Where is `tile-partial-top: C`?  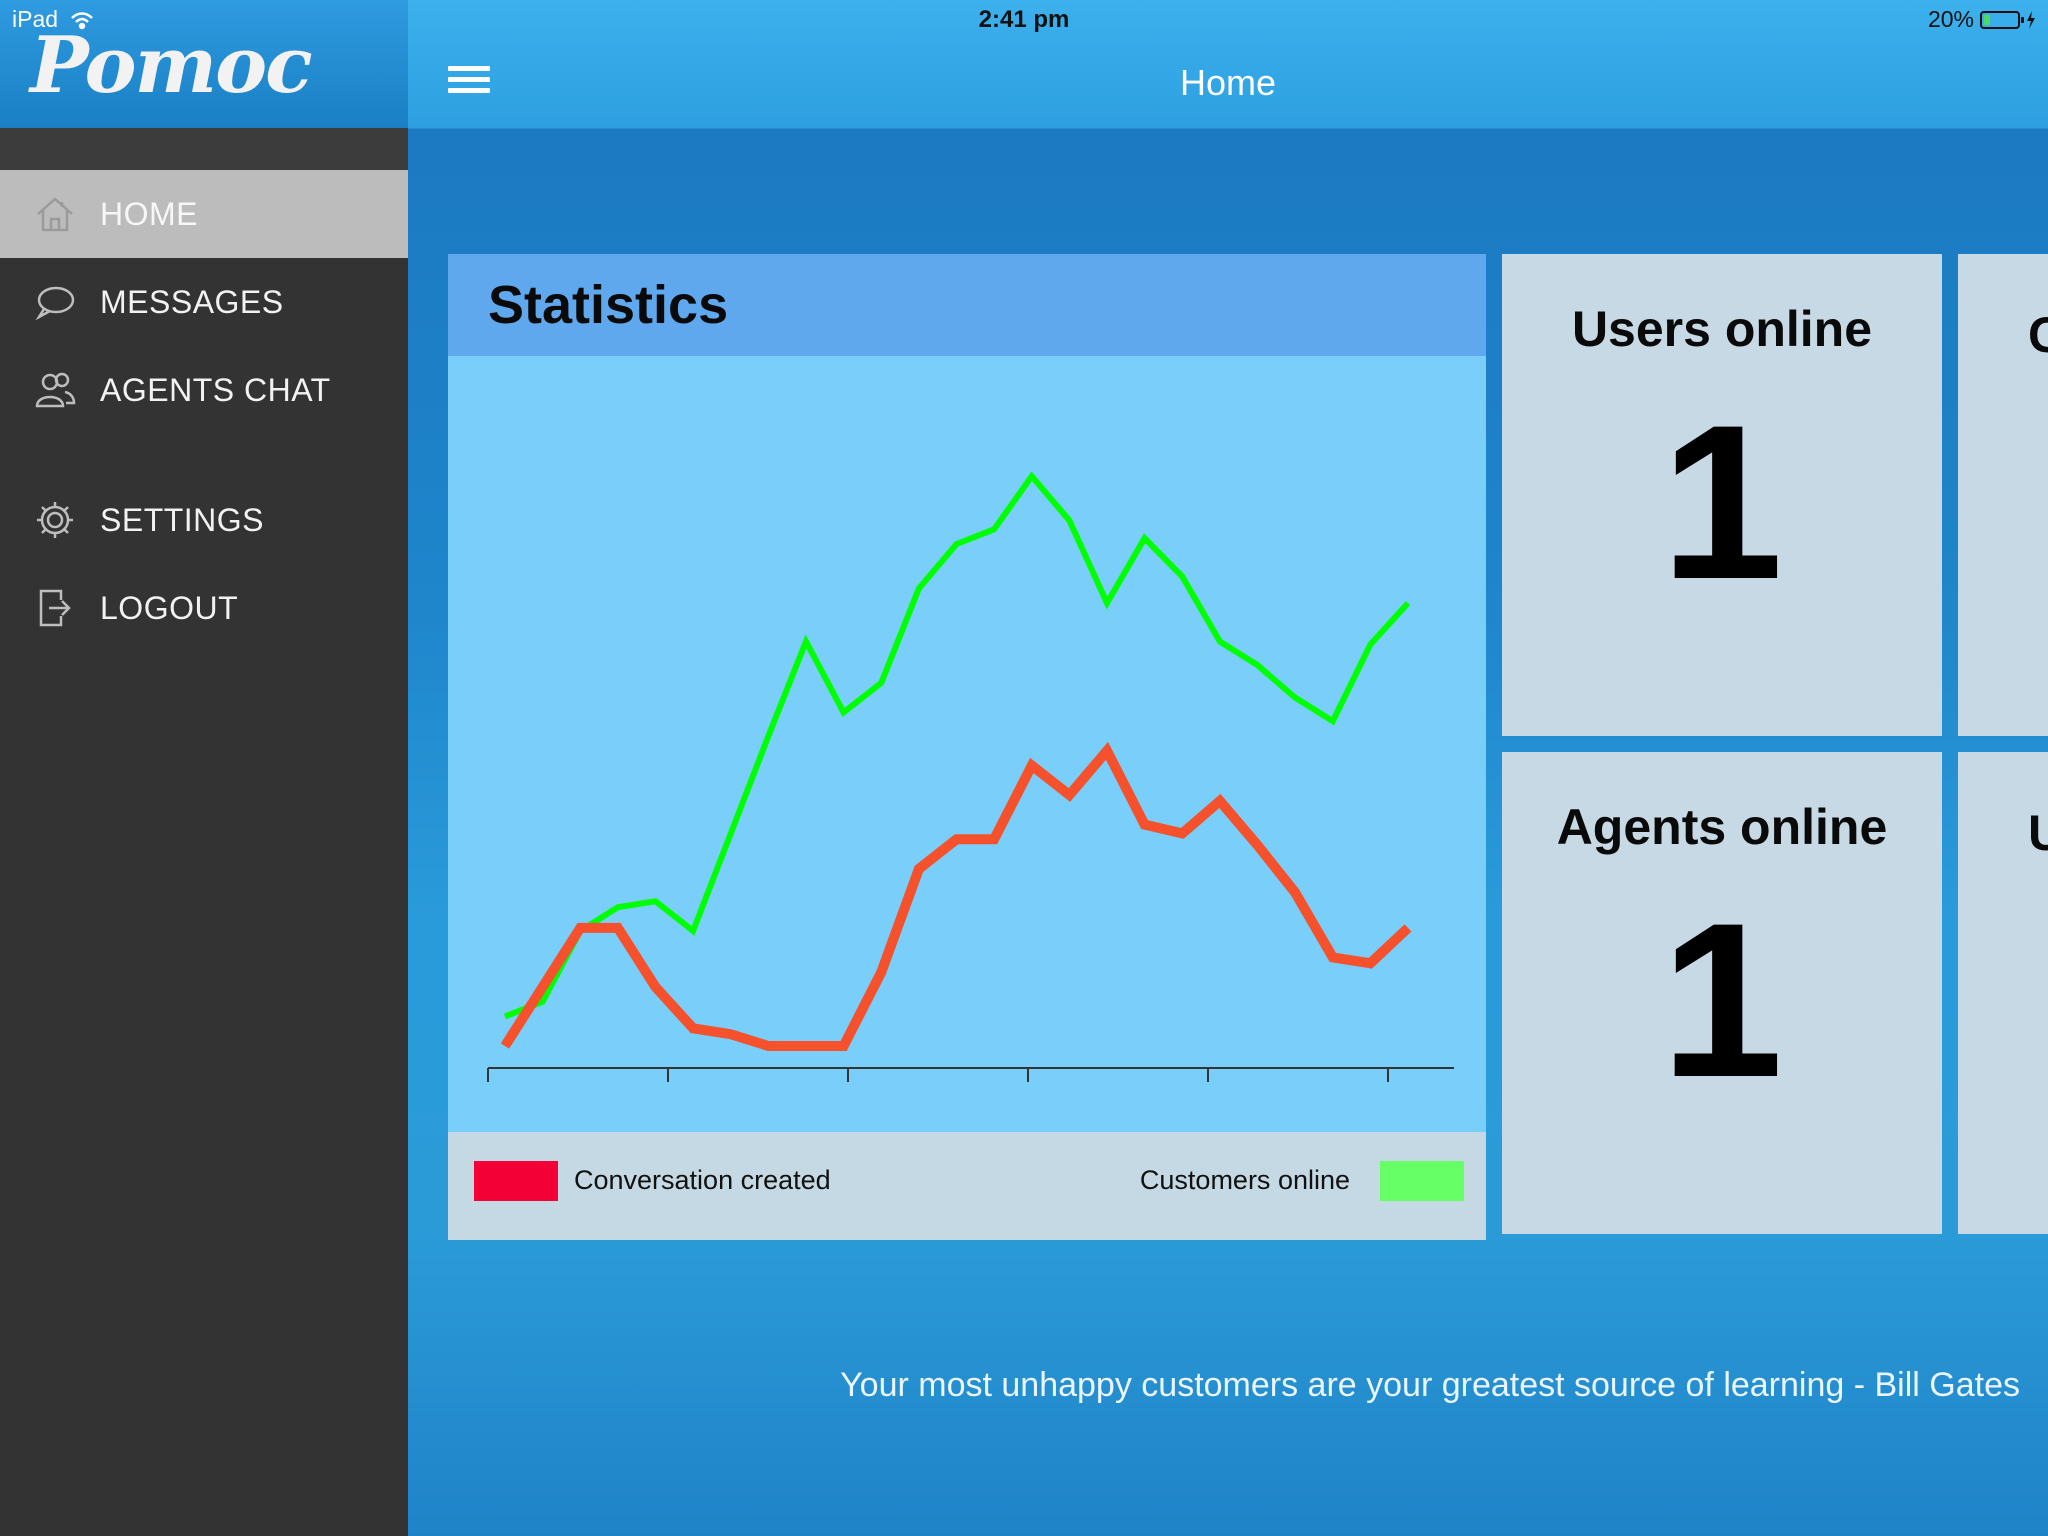
tile-partial-top: C is located at coordinates (2003, 495).